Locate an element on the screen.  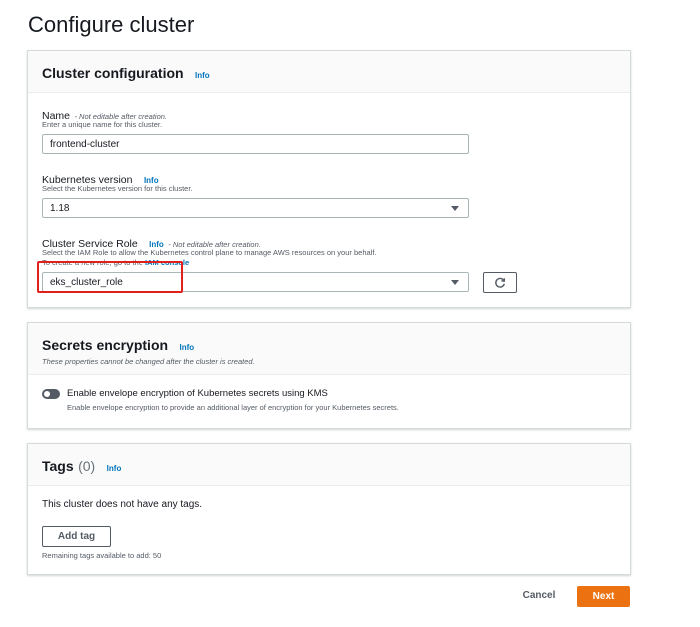
cluster-name-input: frontend-cluster is located at coordinates (255, 144).